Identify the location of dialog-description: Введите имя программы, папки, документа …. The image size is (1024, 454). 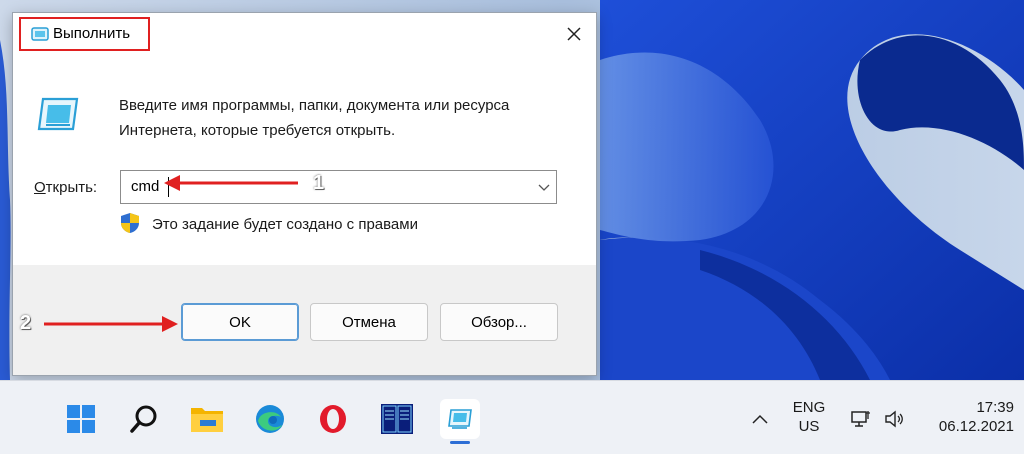
(314, 118).